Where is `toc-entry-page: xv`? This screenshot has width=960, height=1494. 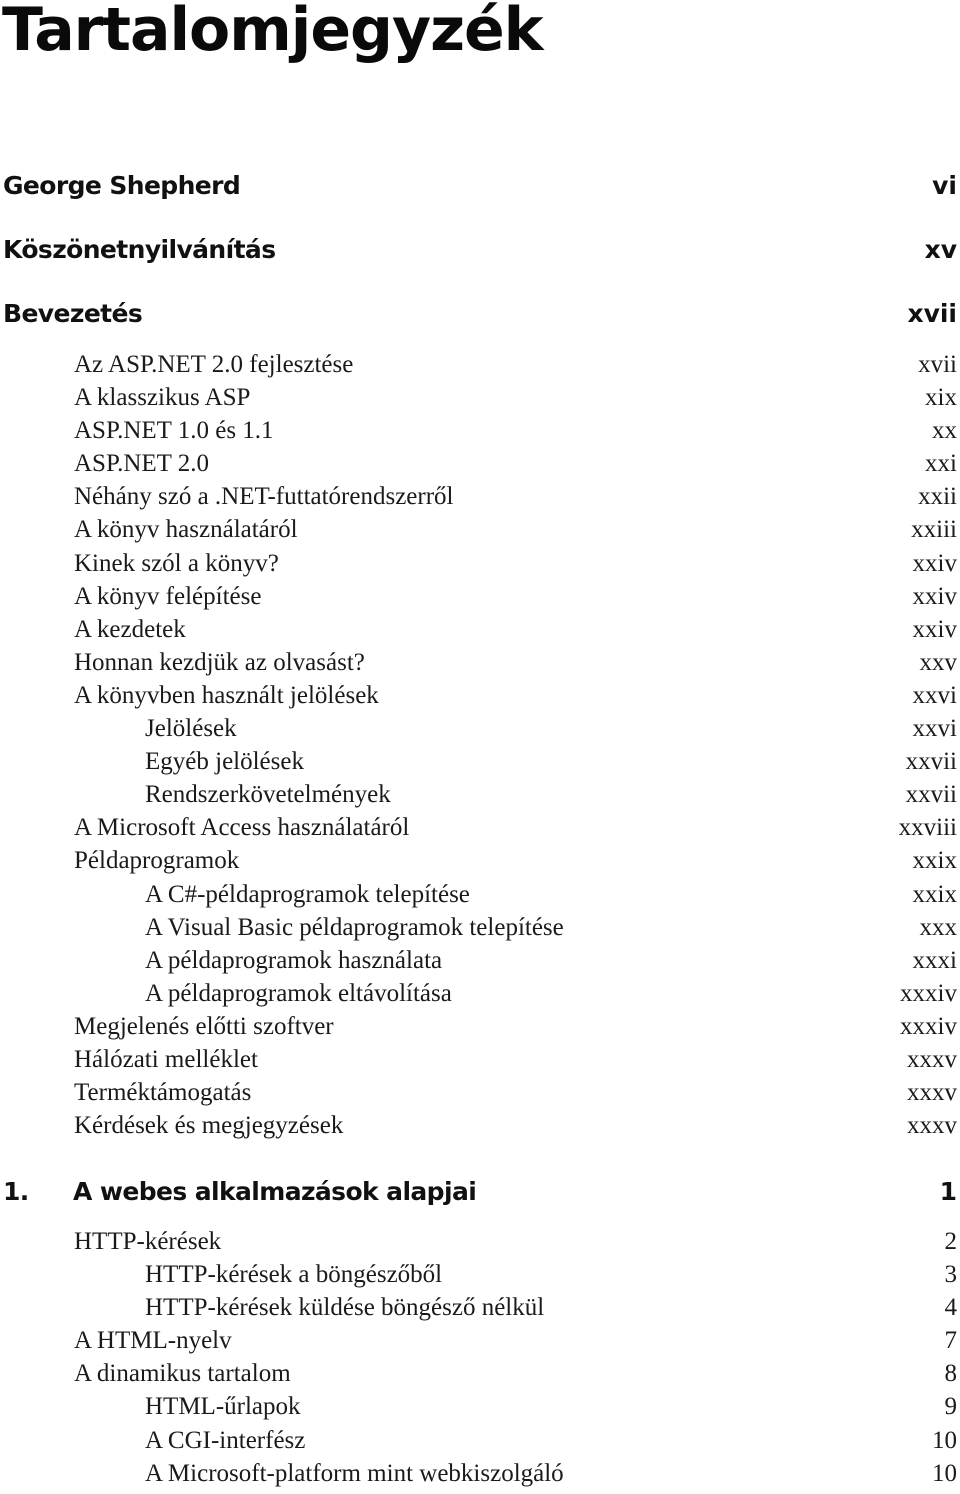
toc-entry-page: xv is located at coordinates (940, 249).